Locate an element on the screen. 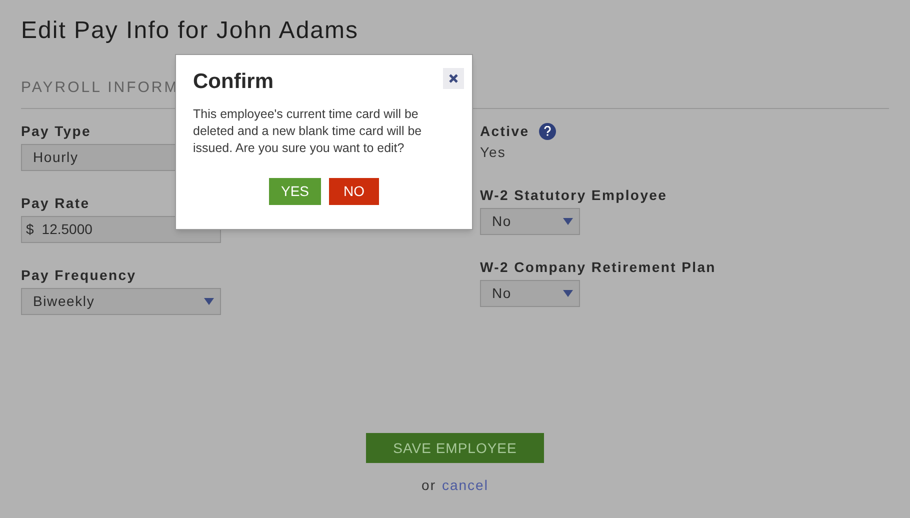 The height and width of the screenshot is (518, 910). field-label: W-2 Company Retirement Plan is located at coordinates (598, 267).